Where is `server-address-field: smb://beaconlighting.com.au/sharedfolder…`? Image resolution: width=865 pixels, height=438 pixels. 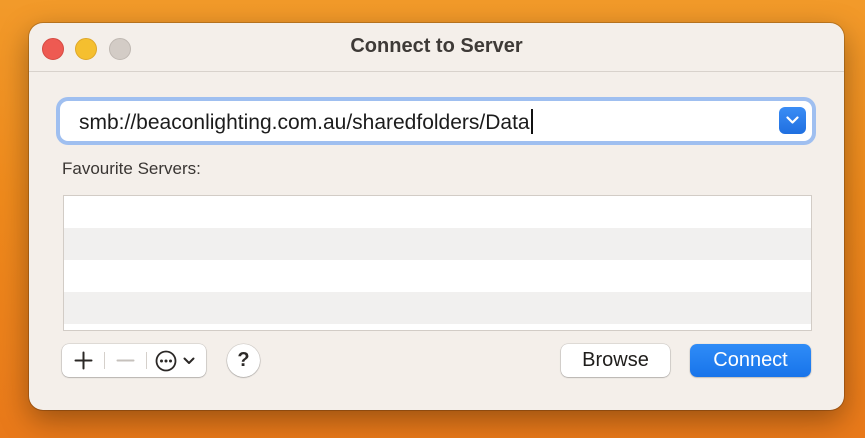 server-address-field: smb://beaconlighting.com.au/sharedfolder… is located at coordinates (436, 121).